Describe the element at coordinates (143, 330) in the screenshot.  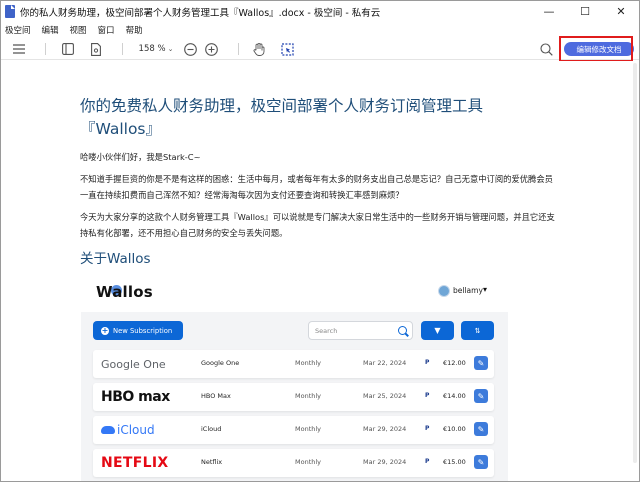
I see `new-subscription-label: New Subscription` at that location.